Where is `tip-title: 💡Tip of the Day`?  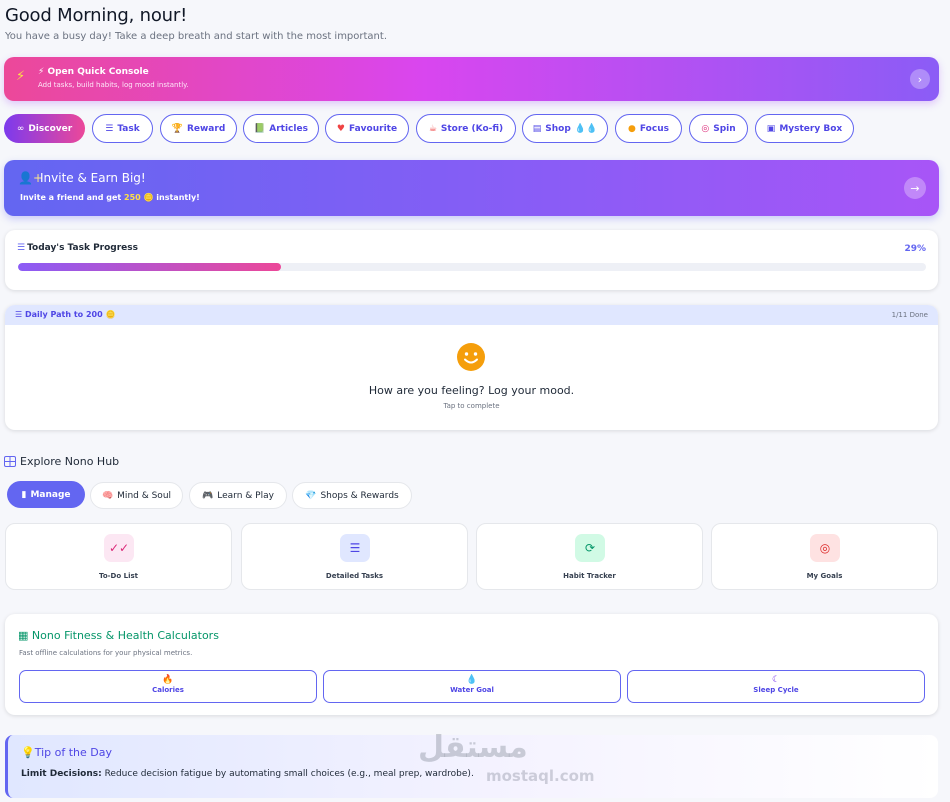 tip-title: 💡Tip of the Day is located at coordinates (66, 752).